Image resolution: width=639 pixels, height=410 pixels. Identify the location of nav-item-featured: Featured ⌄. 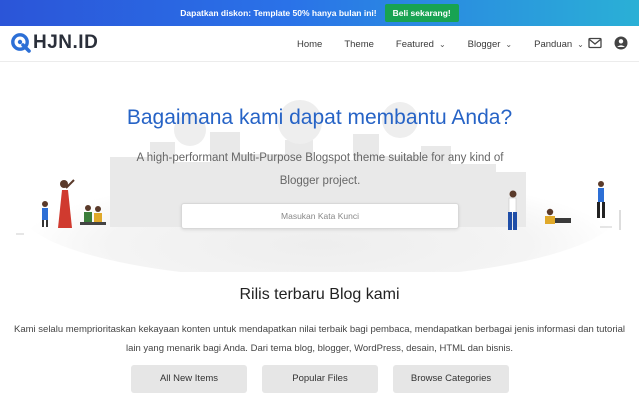
(421, 44).